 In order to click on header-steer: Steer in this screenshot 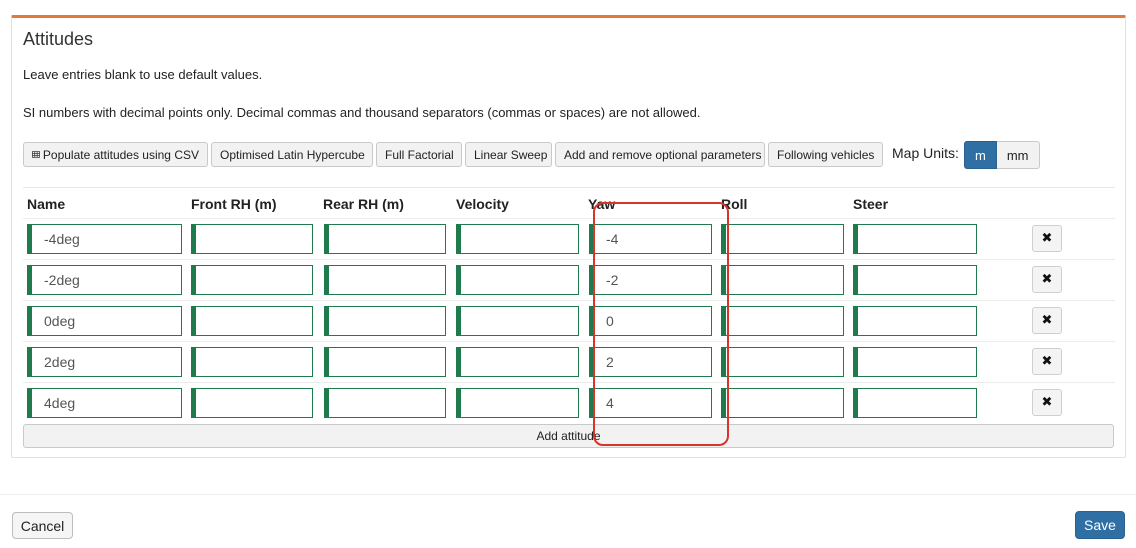, I will do `click(871, 204)`.